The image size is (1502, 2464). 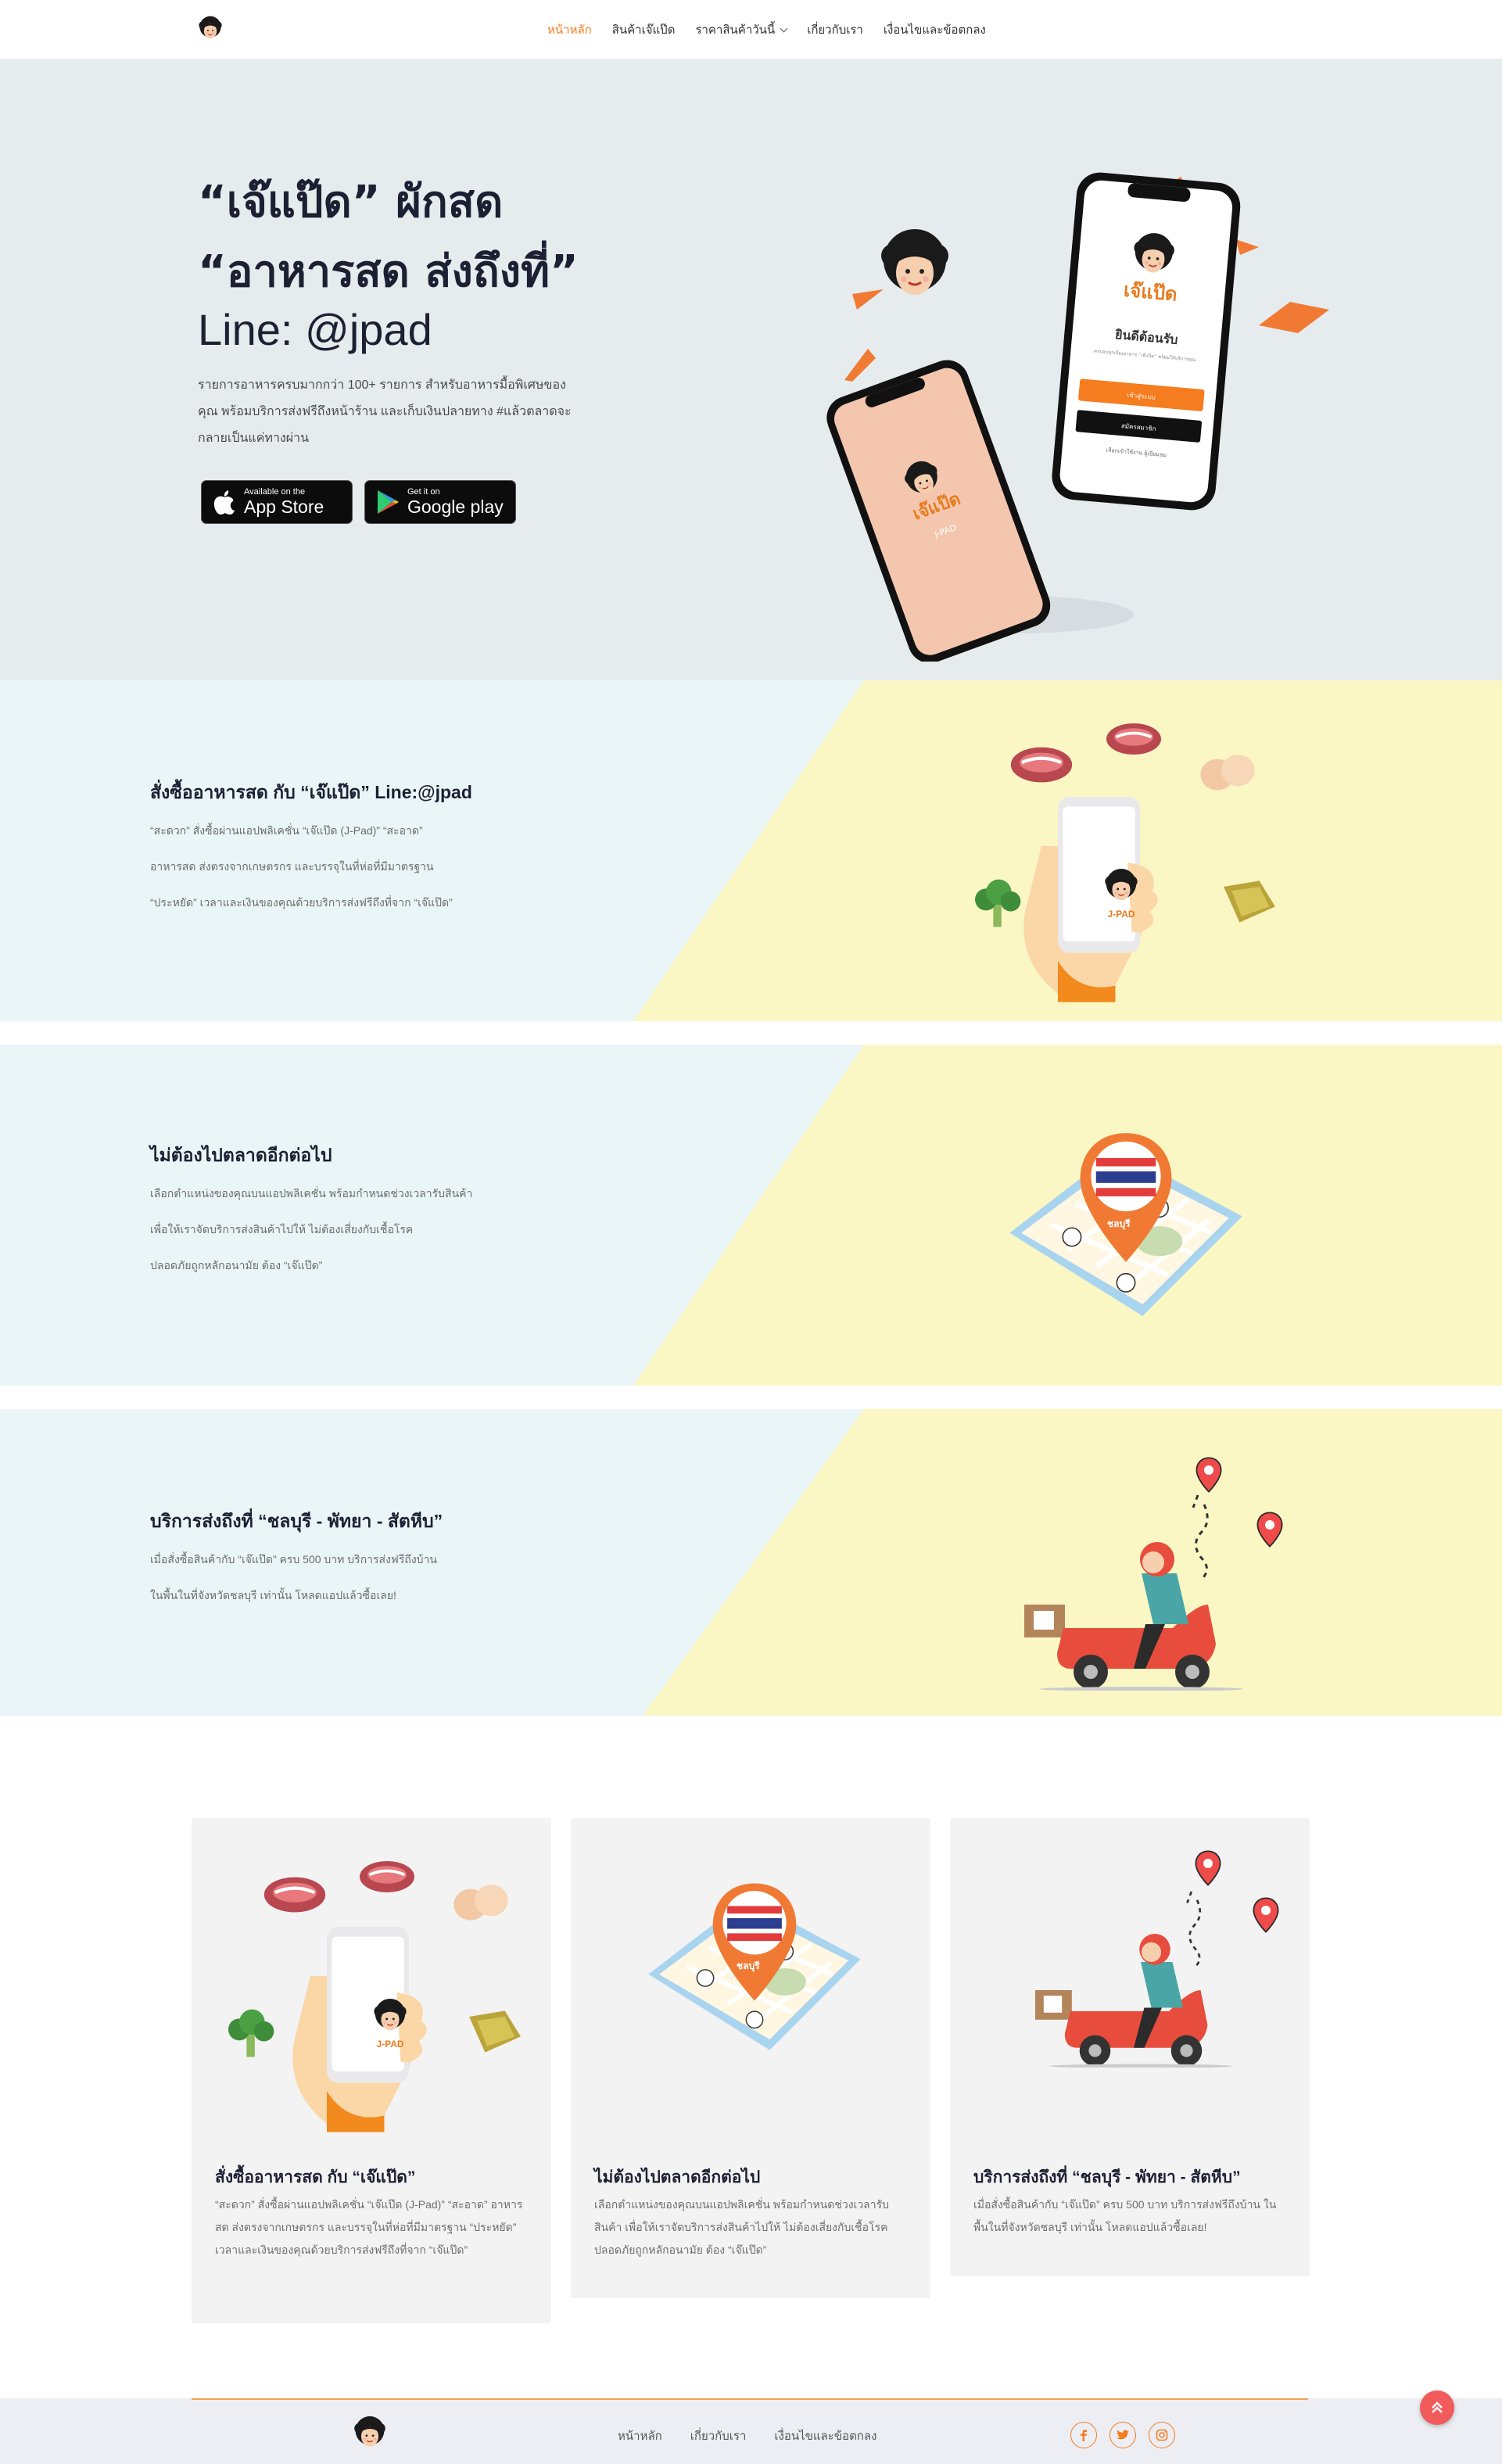 What do you see at coordinates (236, 1265) in the screenshot?
I see `band-line: ปลอดภัยถูกหลักอนามัย ต้อง “เจ๊แป๊ด”` at bounding box center [236, 1265].